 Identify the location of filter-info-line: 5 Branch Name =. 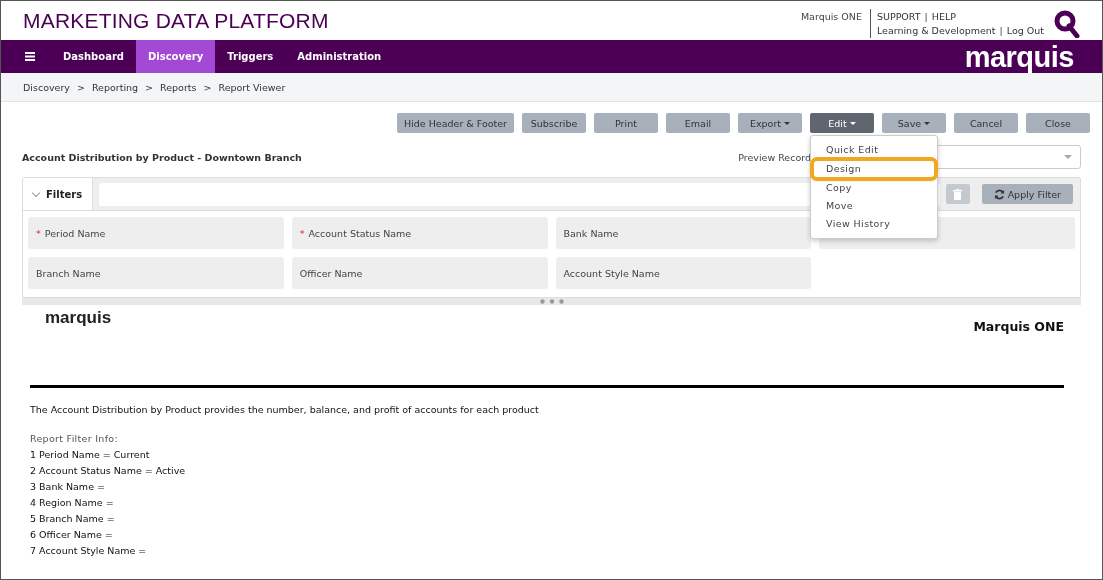
(73, 519).